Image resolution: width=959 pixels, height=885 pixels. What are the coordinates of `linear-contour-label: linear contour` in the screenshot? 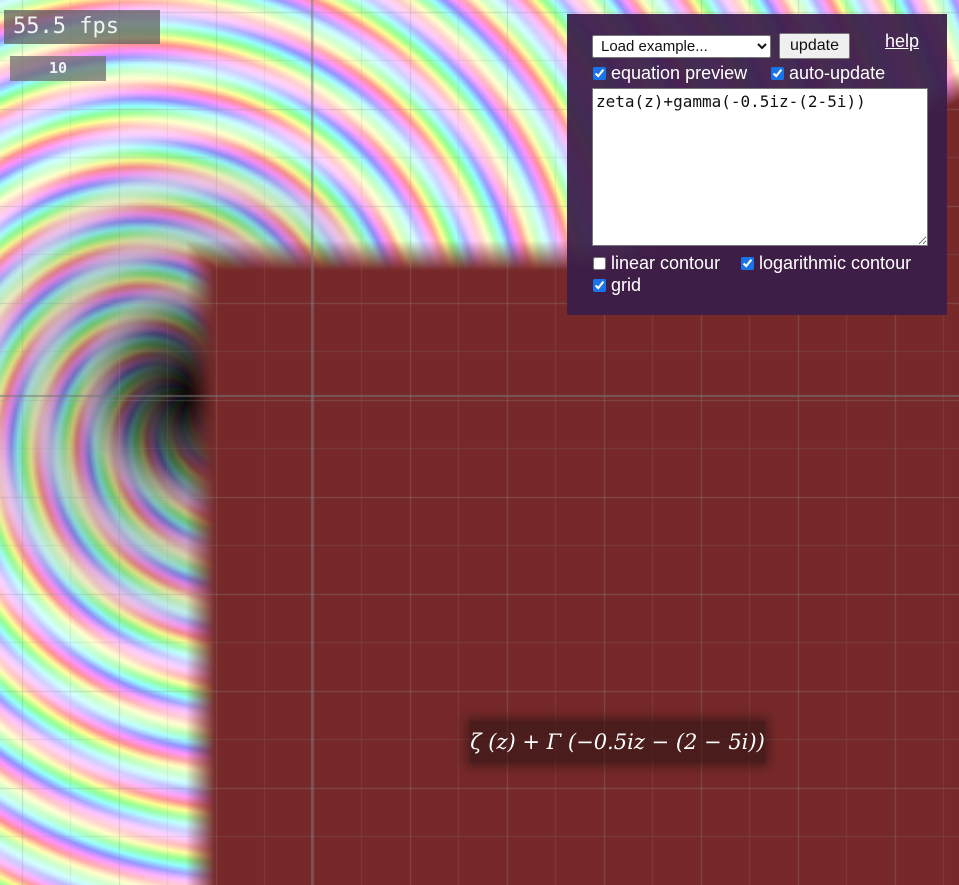 It's located at (666, 263).